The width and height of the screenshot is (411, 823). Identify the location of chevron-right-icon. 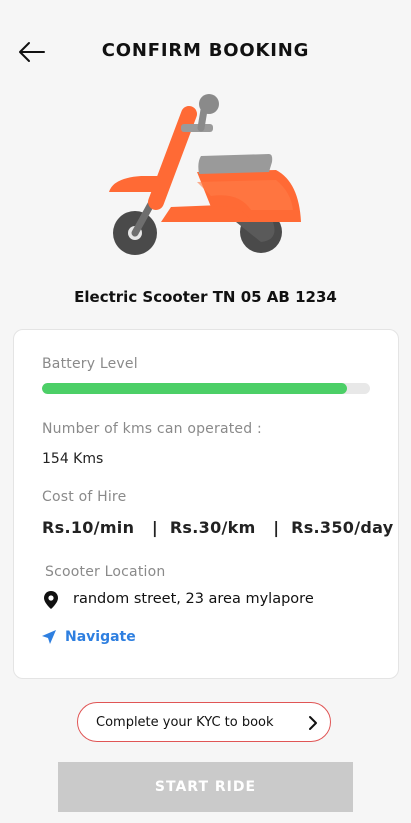
(313, 723).